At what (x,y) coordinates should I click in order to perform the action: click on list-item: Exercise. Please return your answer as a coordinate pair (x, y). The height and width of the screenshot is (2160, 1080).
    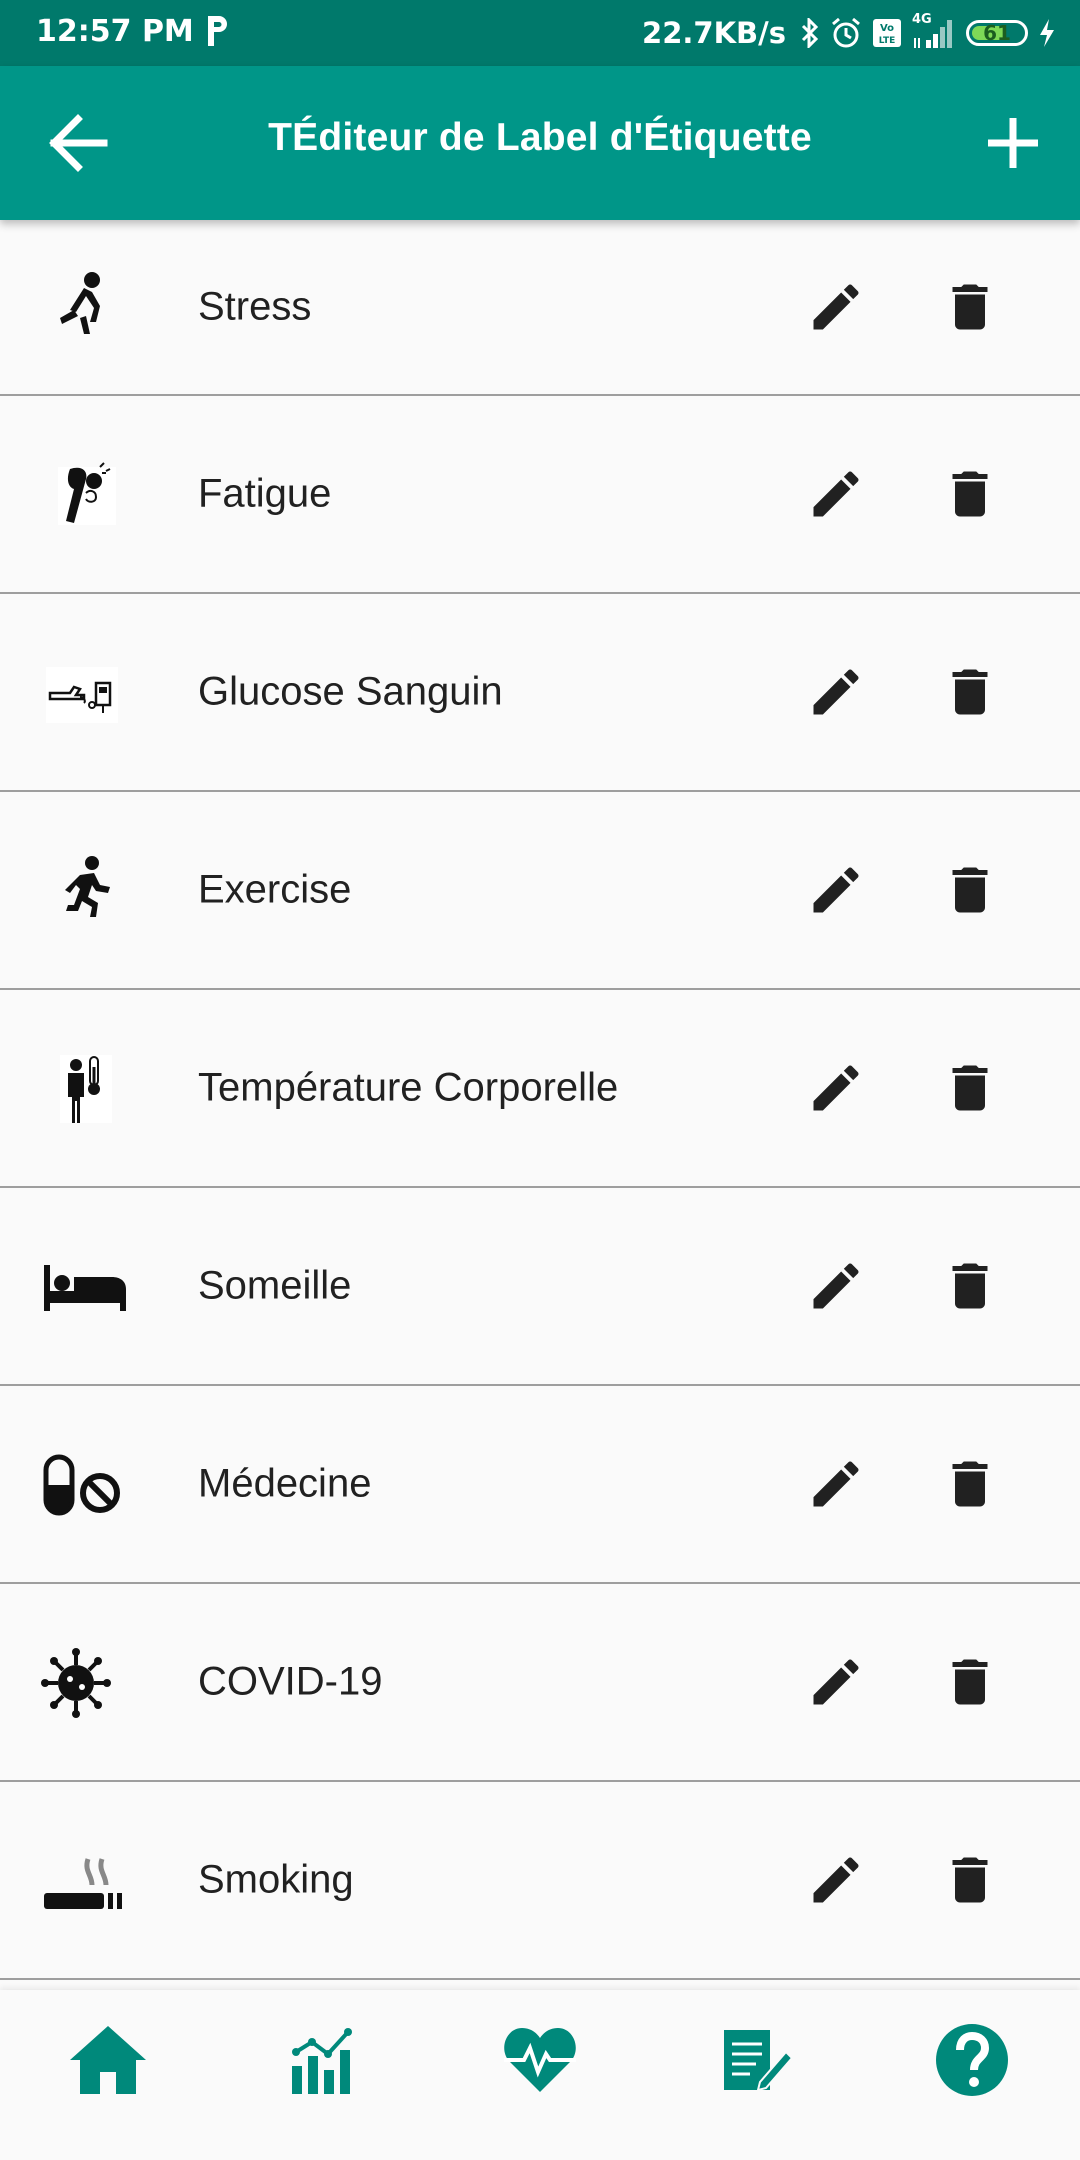
    Looking at the image, I should click on (540, 891).